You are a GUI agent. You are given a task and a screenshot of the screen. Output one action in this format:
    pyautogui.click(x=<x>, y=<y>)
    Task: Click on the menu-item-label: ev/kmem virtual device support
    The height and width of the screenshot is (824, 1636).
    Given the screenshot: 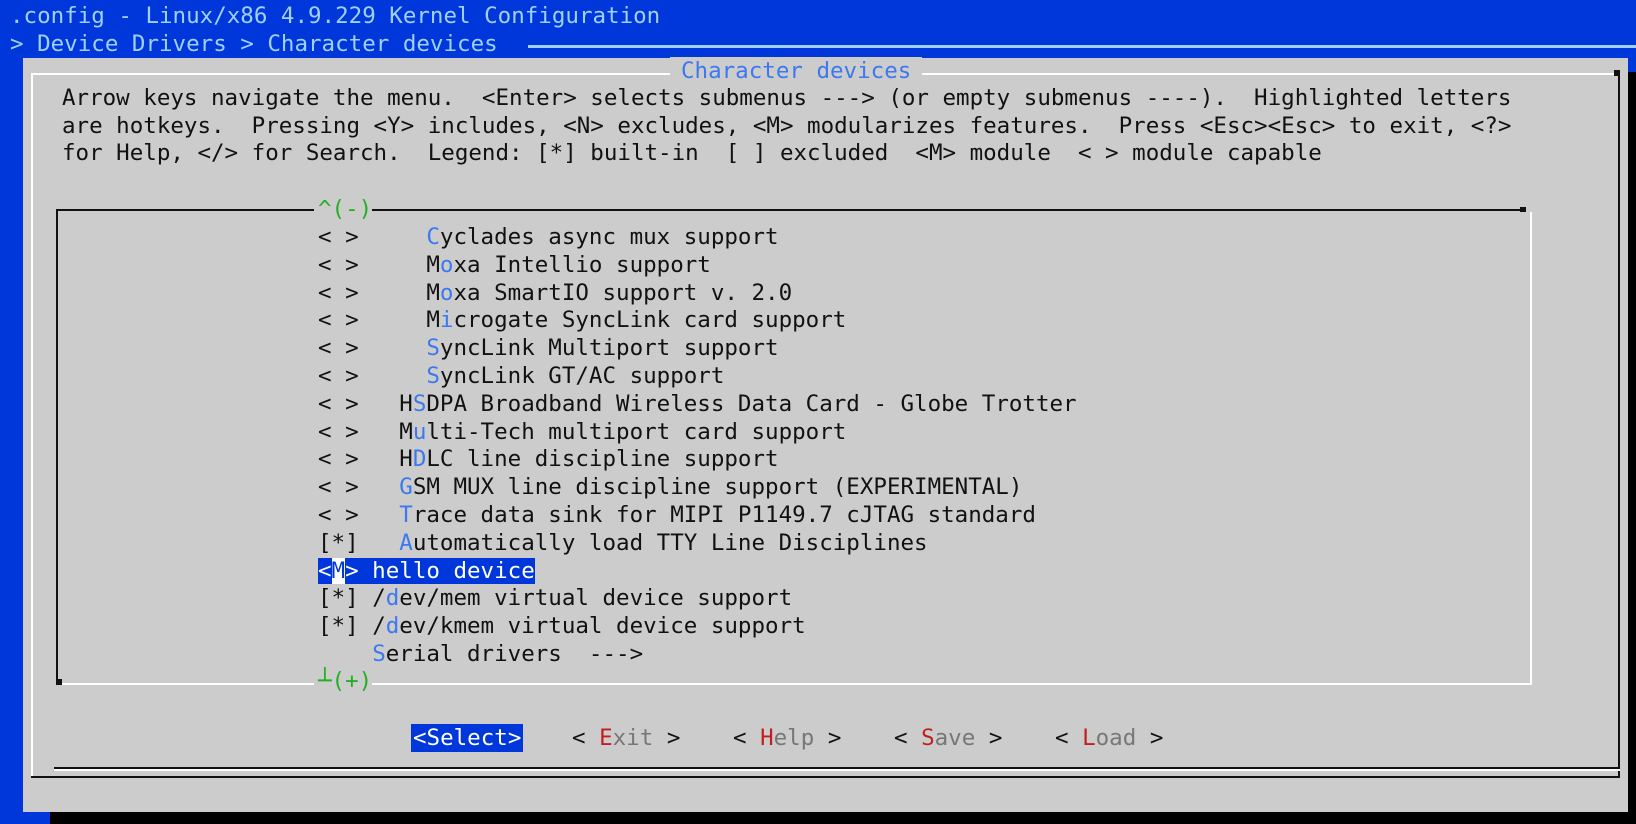 What is the action you would take?
    pyautogui.click(x=602, y=626)
    